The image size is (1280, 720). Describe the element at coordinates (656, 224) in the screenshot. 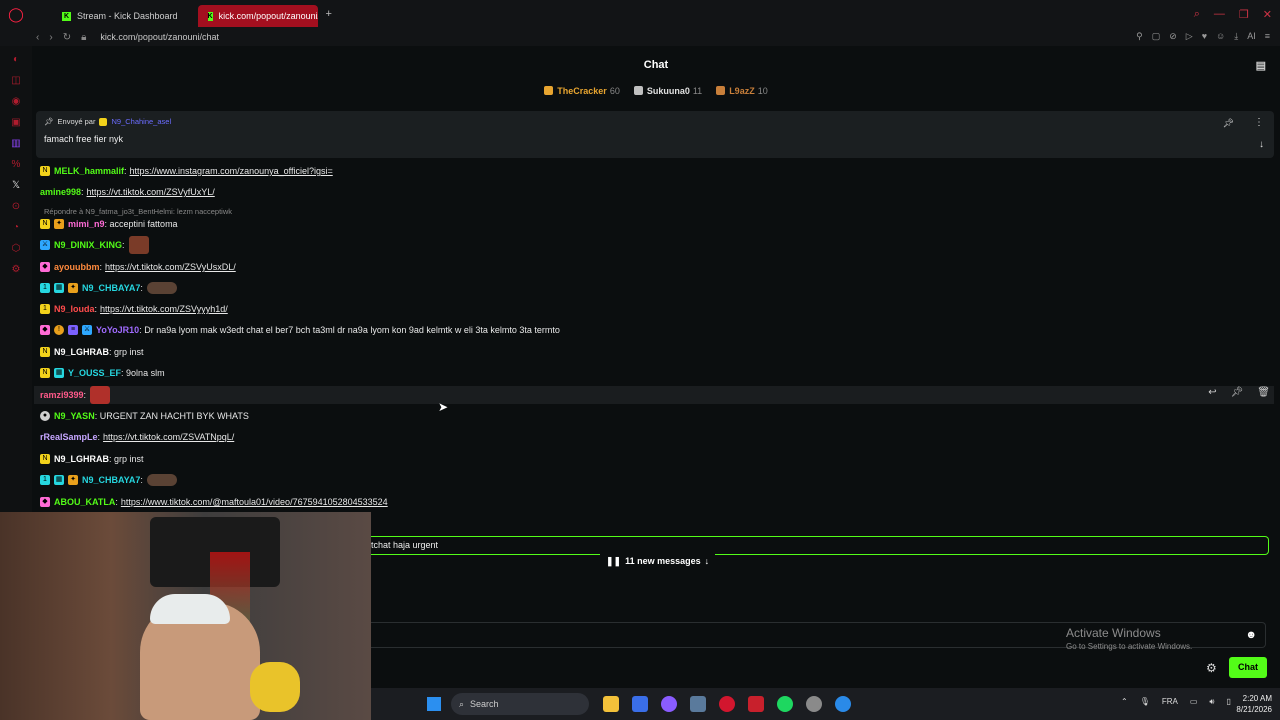

I see `chat-message: N ✦ mimi_n9: acceptini fattoma` at that location.